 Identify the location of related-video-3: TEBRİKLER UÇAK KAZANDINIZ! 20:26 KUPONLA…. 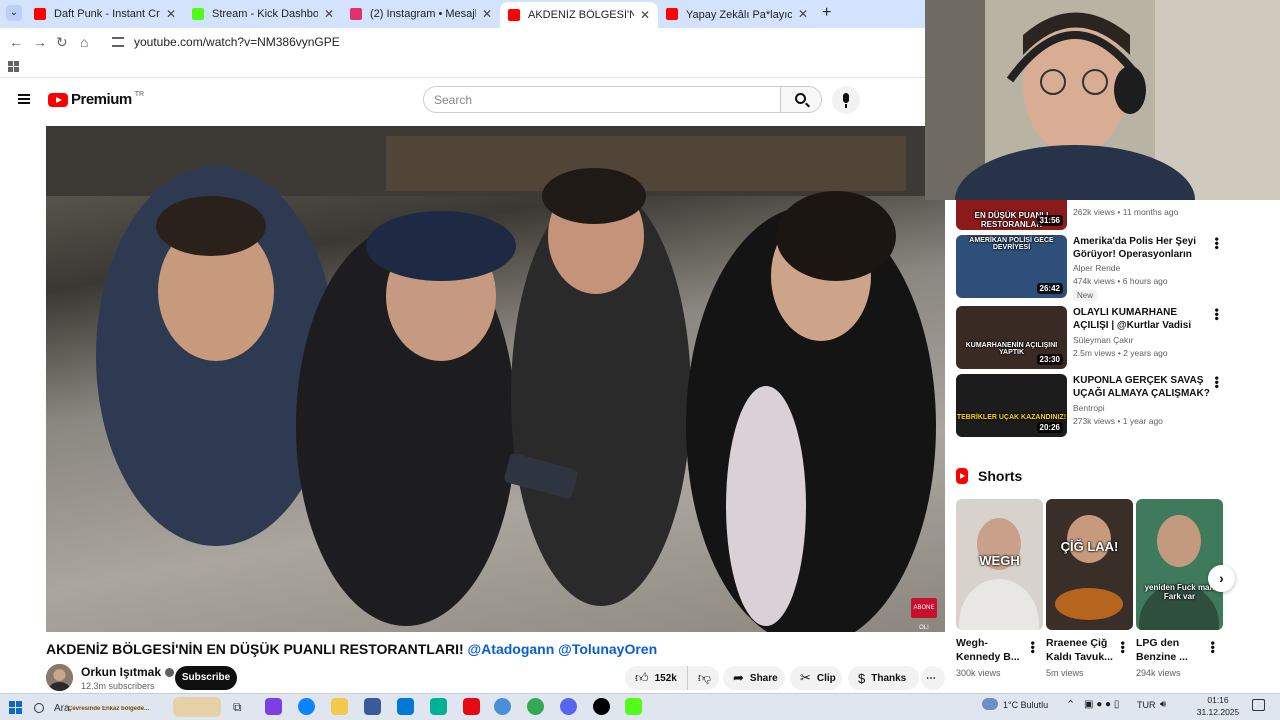
(1091, 405).